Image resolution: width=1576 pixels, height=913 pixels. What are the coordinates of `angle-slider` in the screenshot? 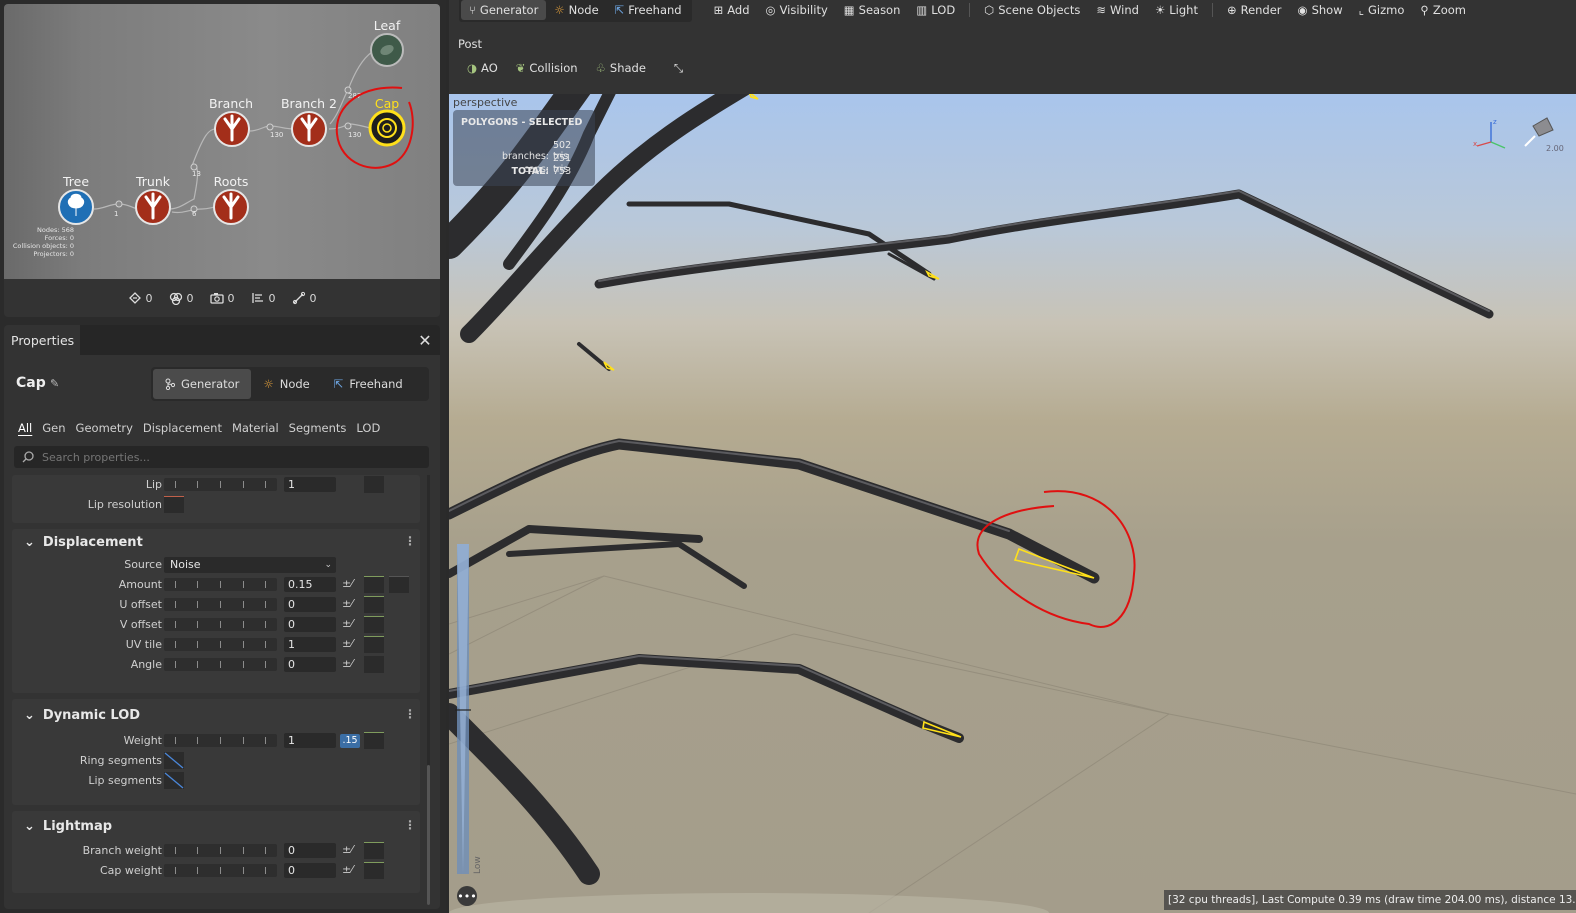 It's located at (220, 664).